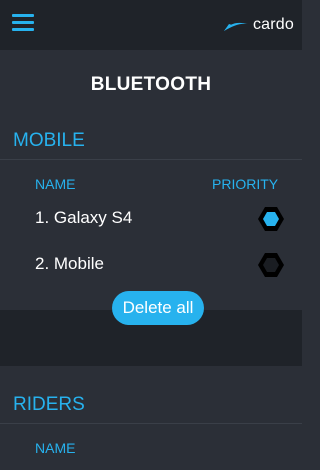  What do you see at coordinates (245, 184) in the screenshot?
I see `priority-column-header: PRIORITY` at bounding box center [245, 184].